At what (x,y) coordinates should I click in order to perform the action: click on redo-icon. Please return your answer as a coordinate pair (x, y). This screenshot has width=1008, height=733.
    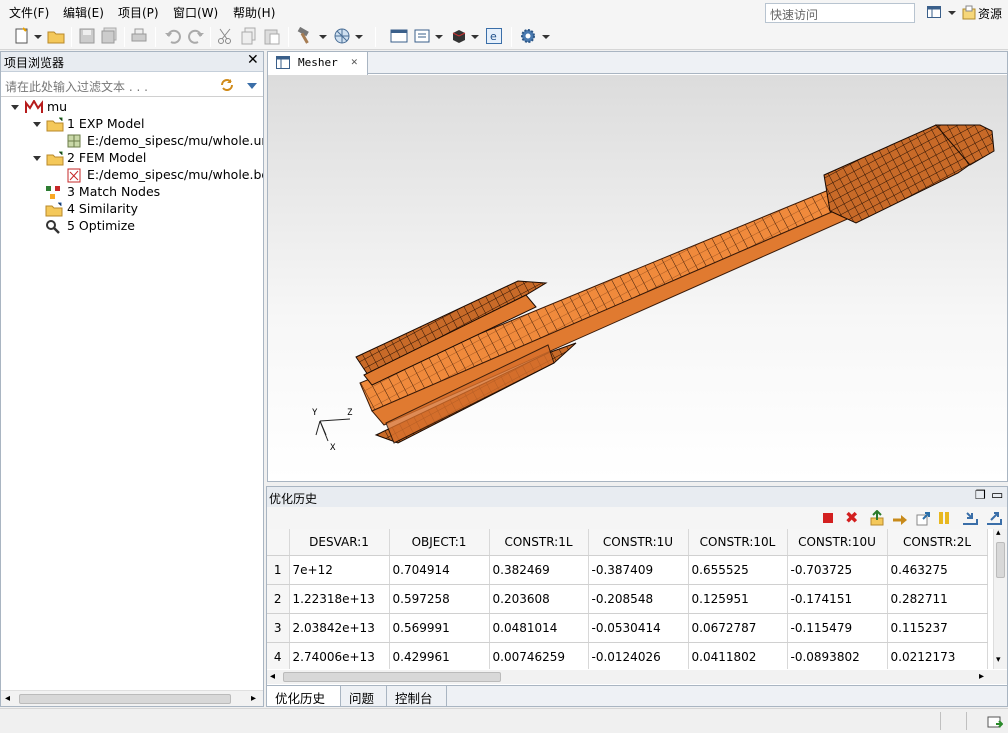
    Looking at the image, I should click on (196, 36).